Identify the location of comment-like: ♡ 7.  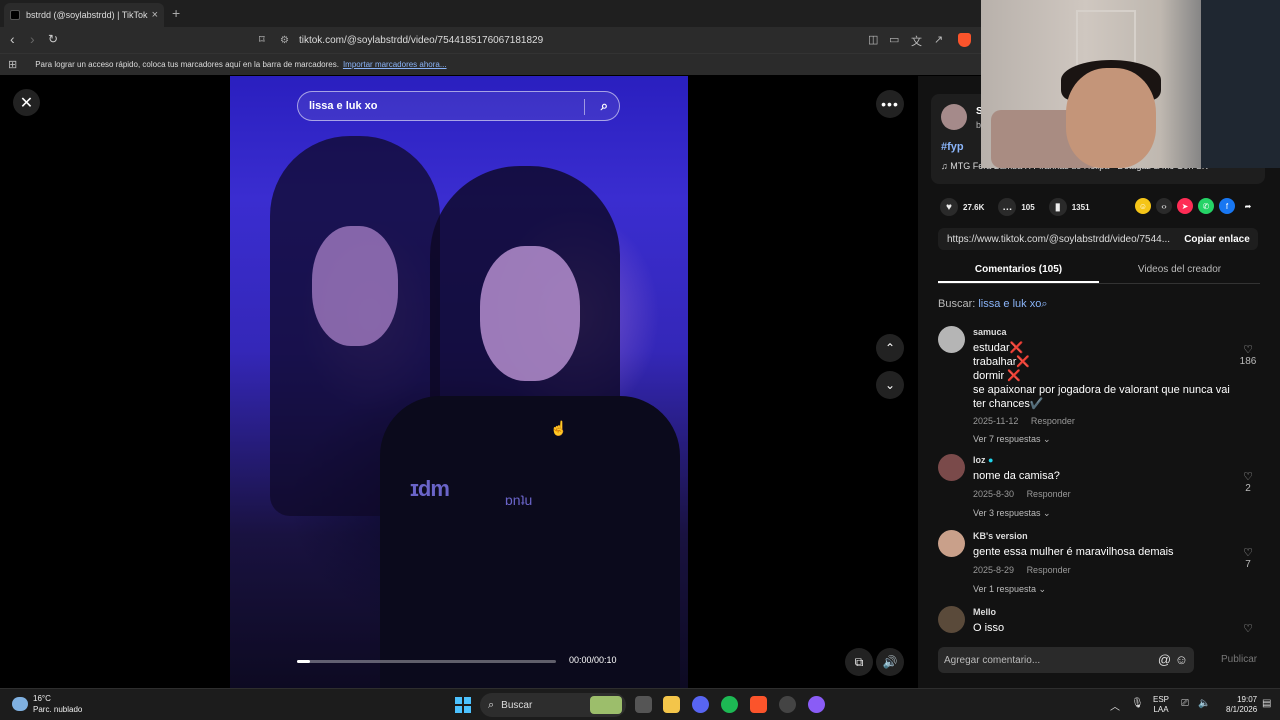
(1248, 558).